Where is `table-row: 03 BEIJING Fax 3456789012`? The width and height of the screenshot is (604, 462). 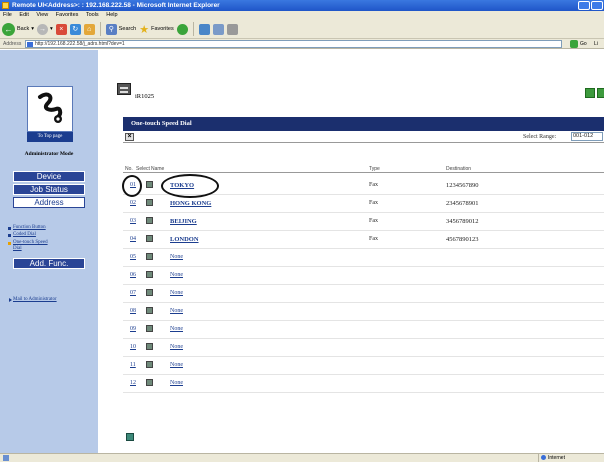
table-row: 03 BEIJING Fax 3456789012 is located at coordinates (363, 222).